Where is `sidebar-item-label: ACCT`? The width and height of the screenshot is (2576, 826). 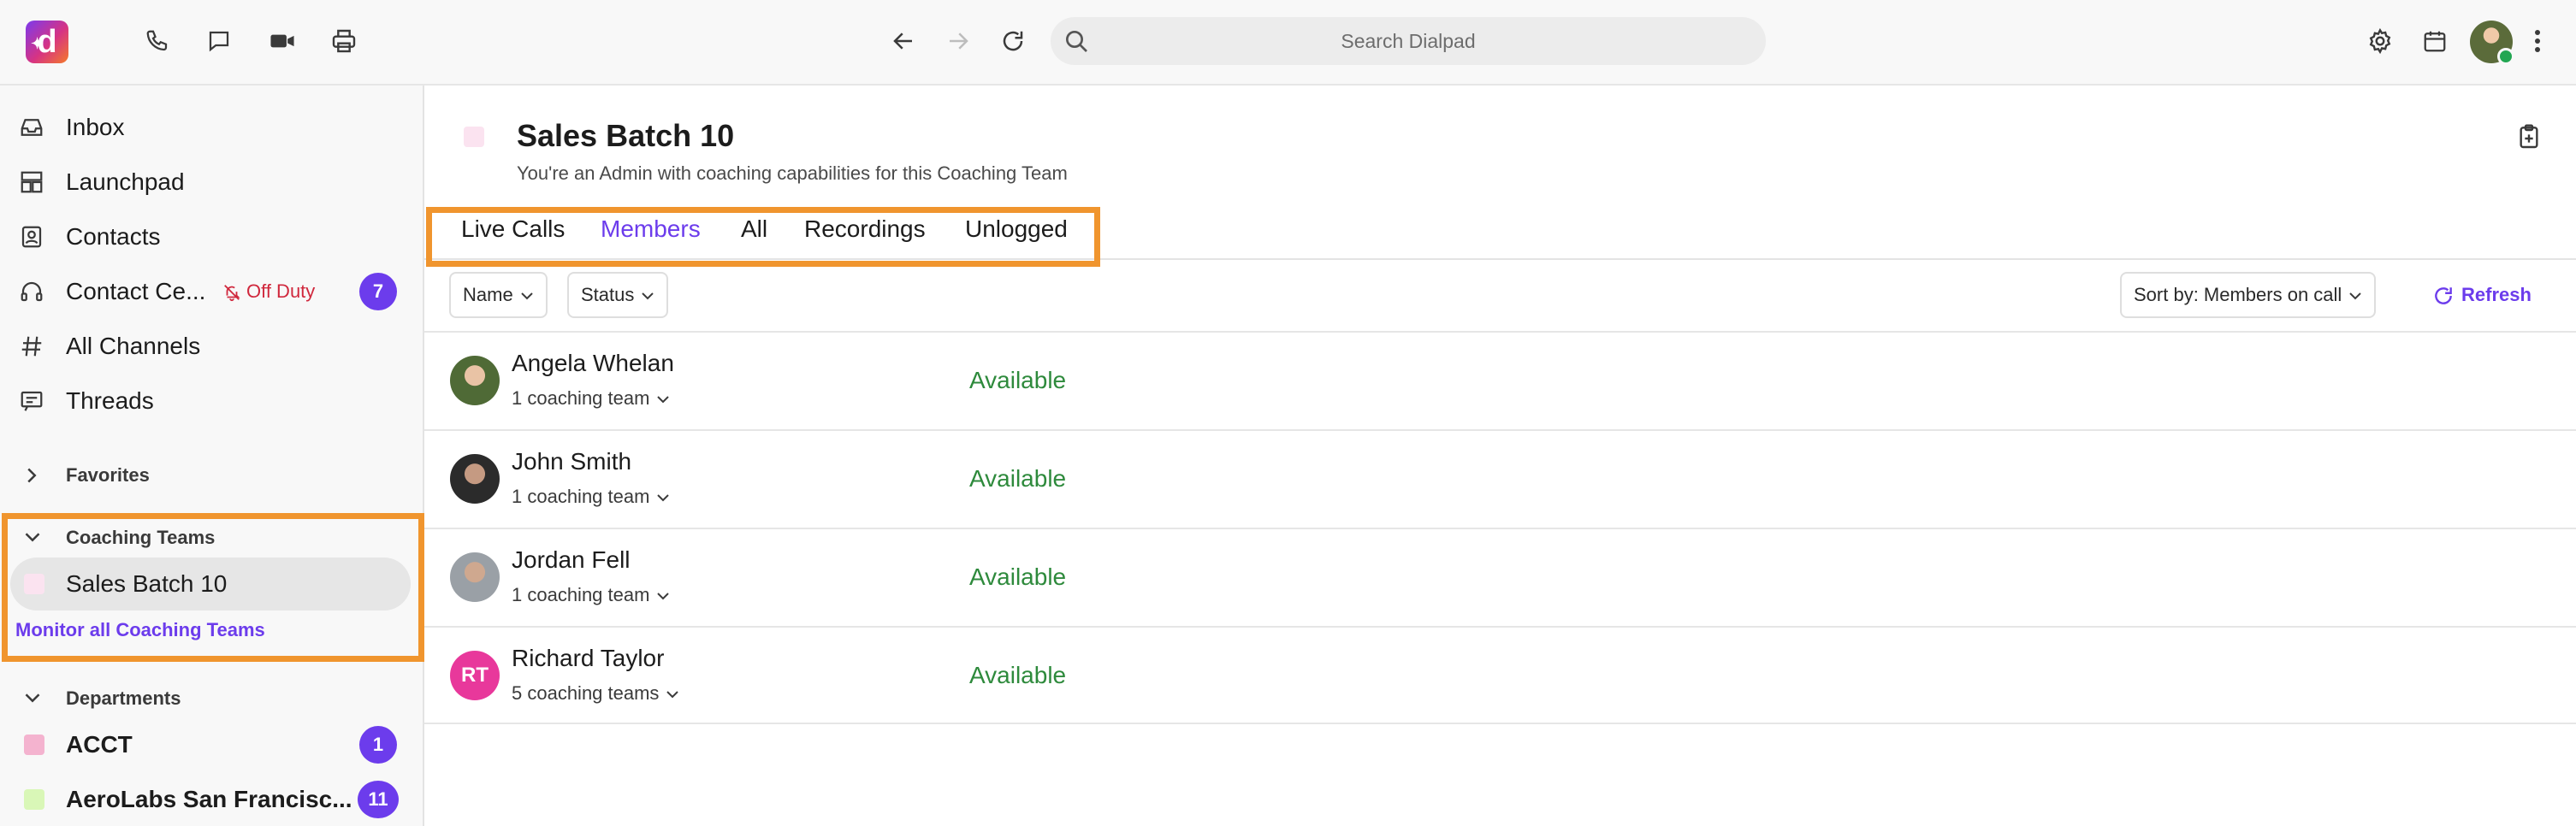 sidebar-item-label: ACCT is located at coordinates (99, 744).